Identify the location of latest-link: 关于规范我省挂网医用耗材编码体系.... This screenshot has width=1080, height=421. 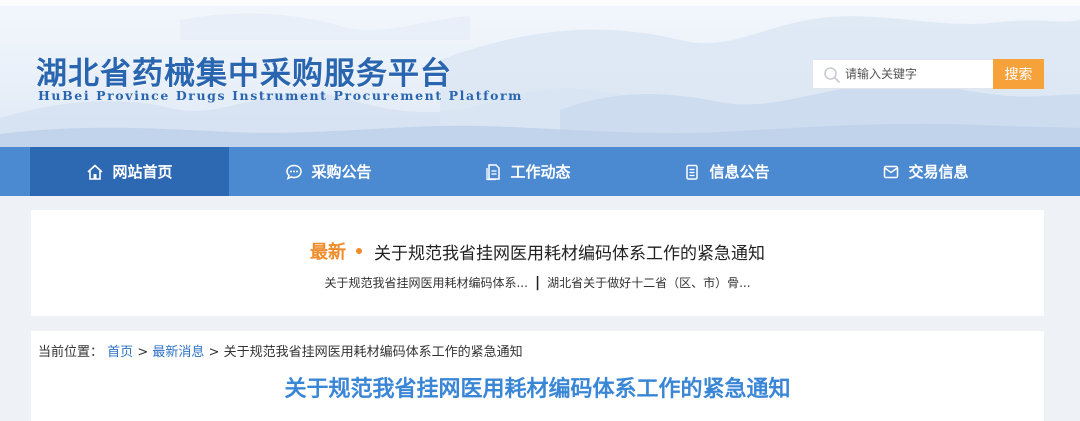
(425, 282).